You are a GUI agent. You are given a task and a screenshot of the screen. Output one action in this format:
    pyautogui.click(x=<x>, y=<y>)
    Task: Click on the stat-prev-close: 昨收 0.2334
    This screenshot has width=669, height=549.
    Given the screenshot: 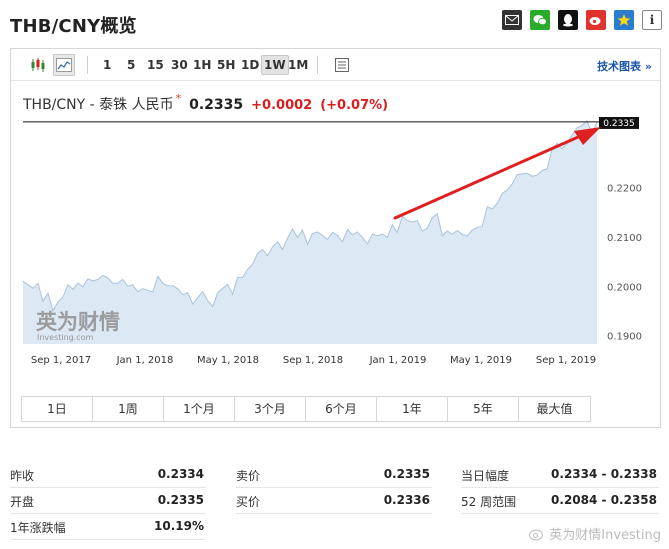 What is the action you would take?
    pyautogui.click(x=108, y=475)
    